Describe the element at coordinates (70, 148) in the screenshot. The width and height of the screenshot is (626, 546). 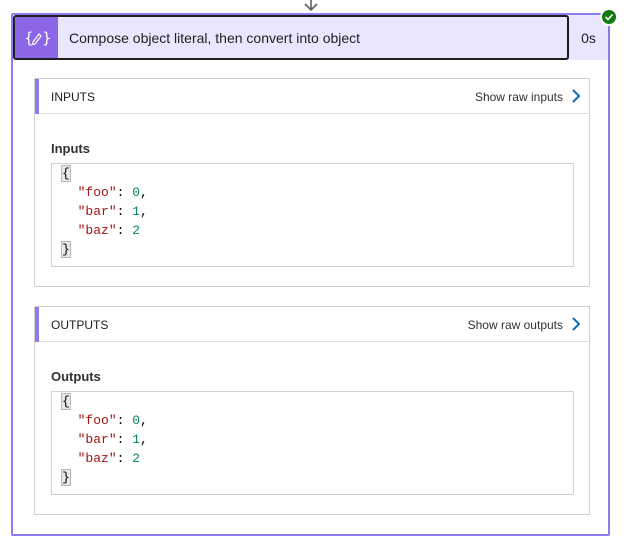
I see `inputs-label: Inputs` at that location.